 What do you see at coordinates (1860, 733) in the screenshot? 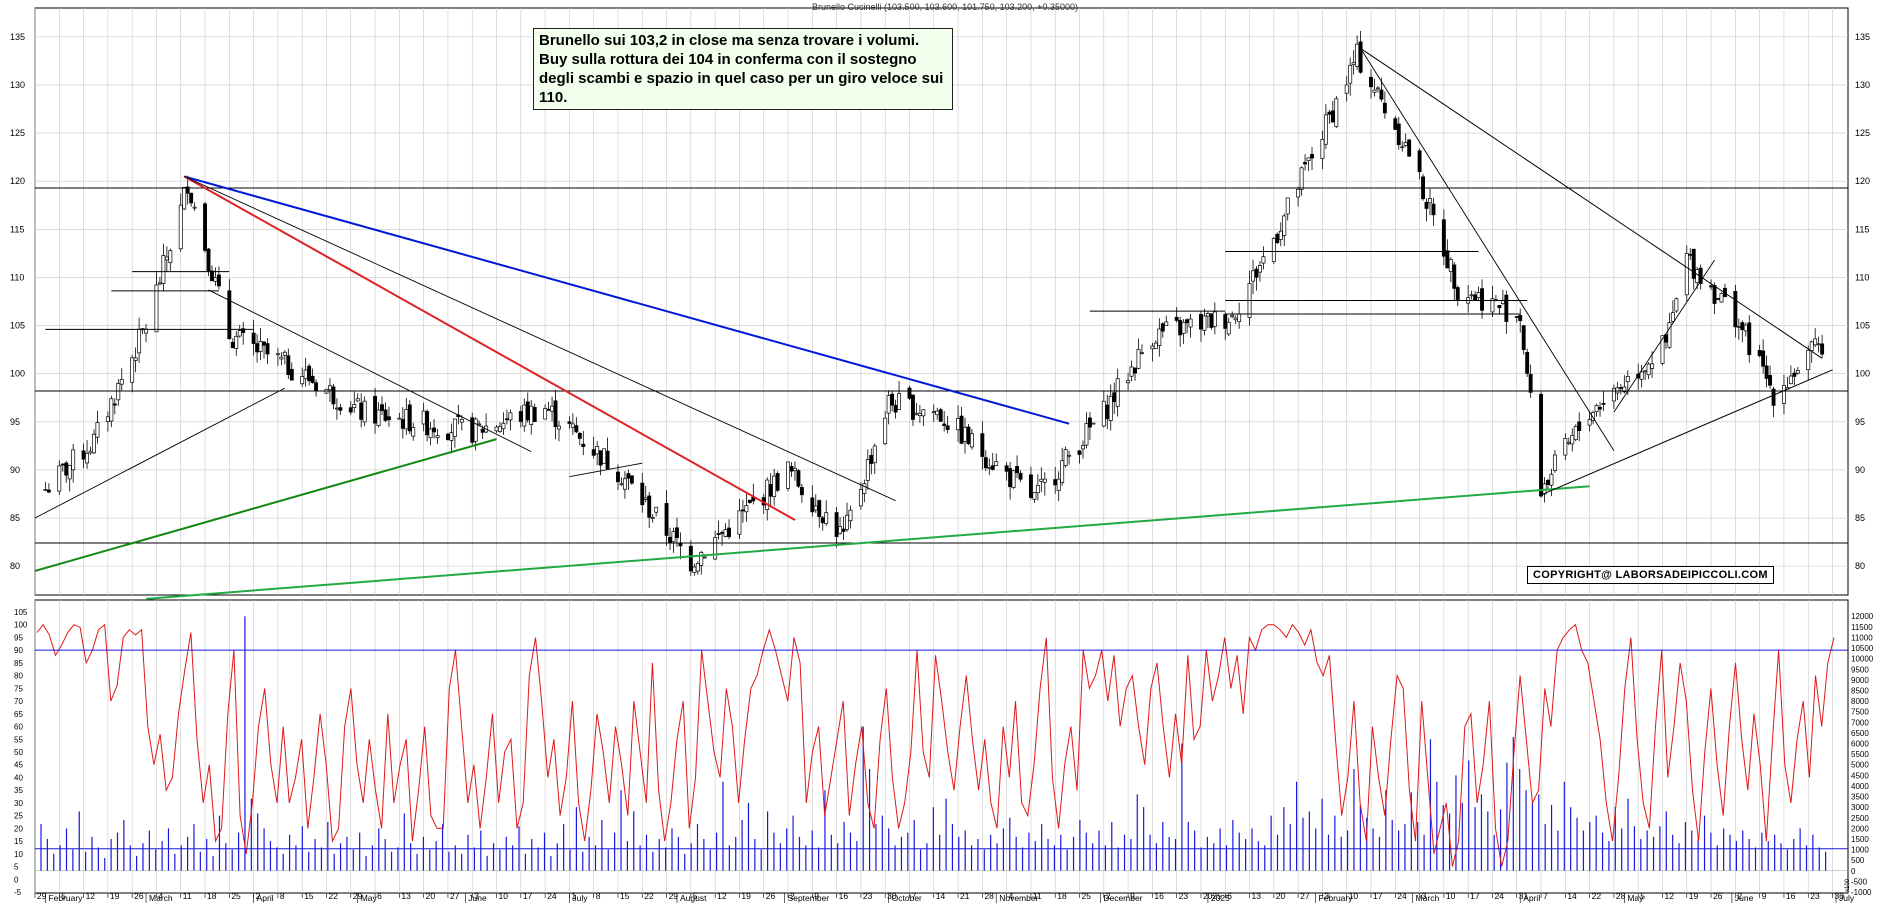
I see `volume-axis-label: 6500` at bounding box center [1860, 733].